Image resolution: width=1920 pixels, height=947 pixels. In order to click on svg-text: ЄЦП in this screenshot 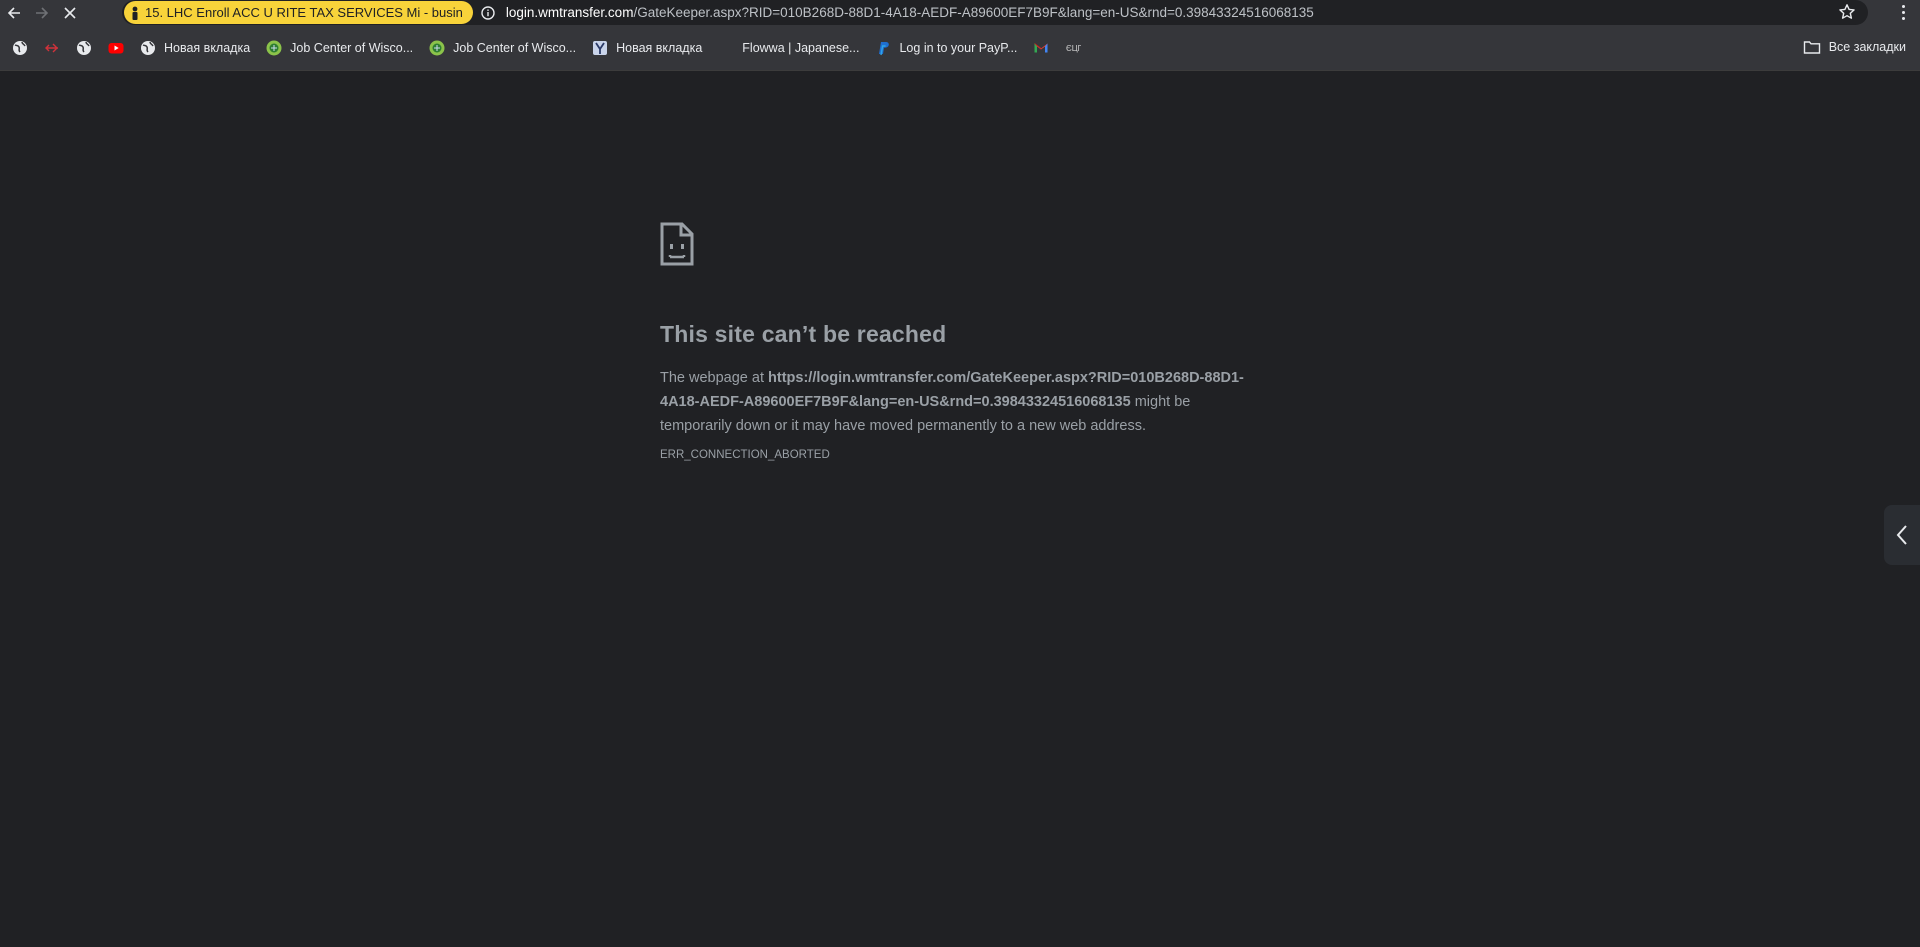, I will do `click(1073, 48)`.